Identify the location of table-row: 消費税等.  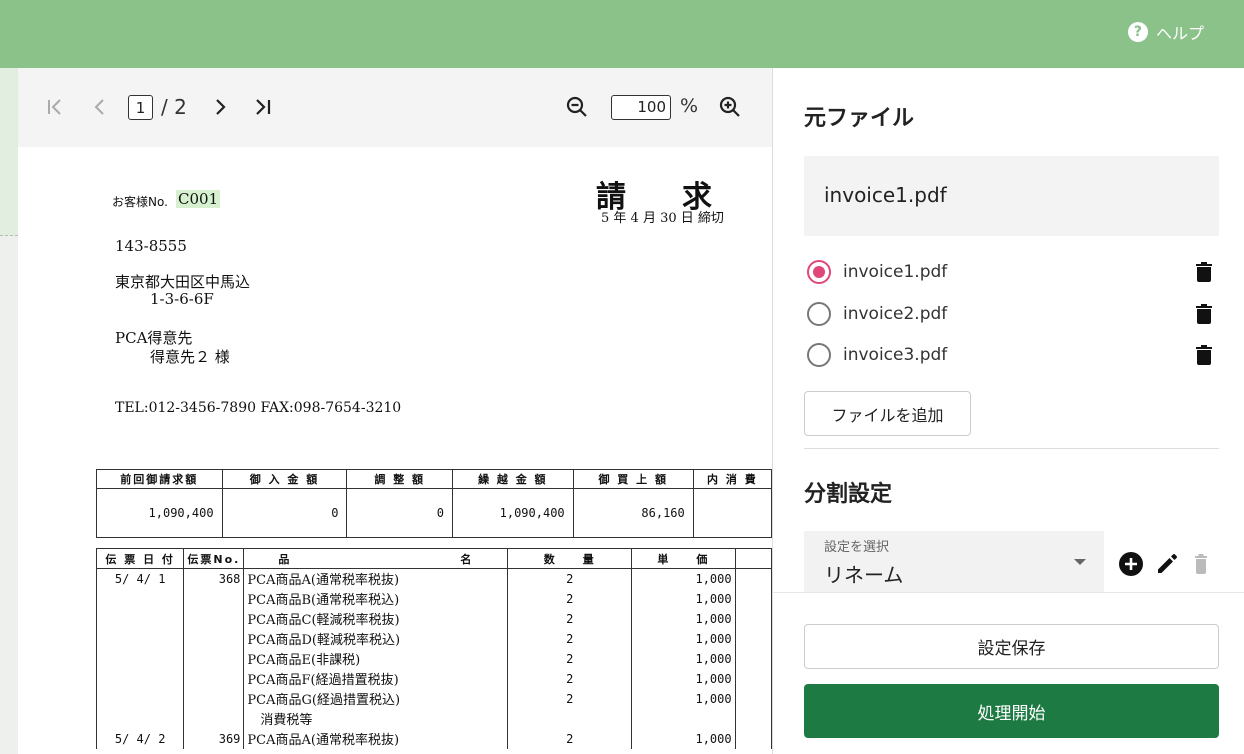
(433, 718).